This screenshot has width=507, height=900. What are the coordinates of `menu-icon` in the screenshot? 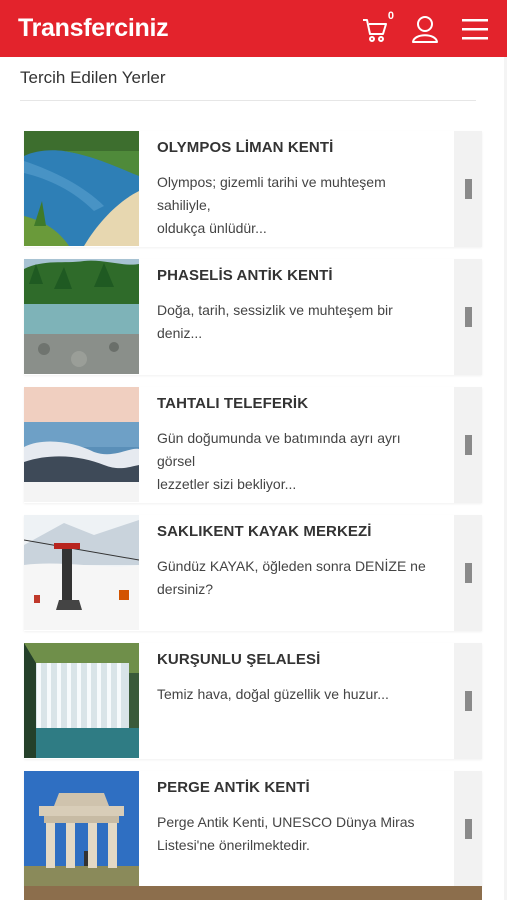 It's located at (475, 29).